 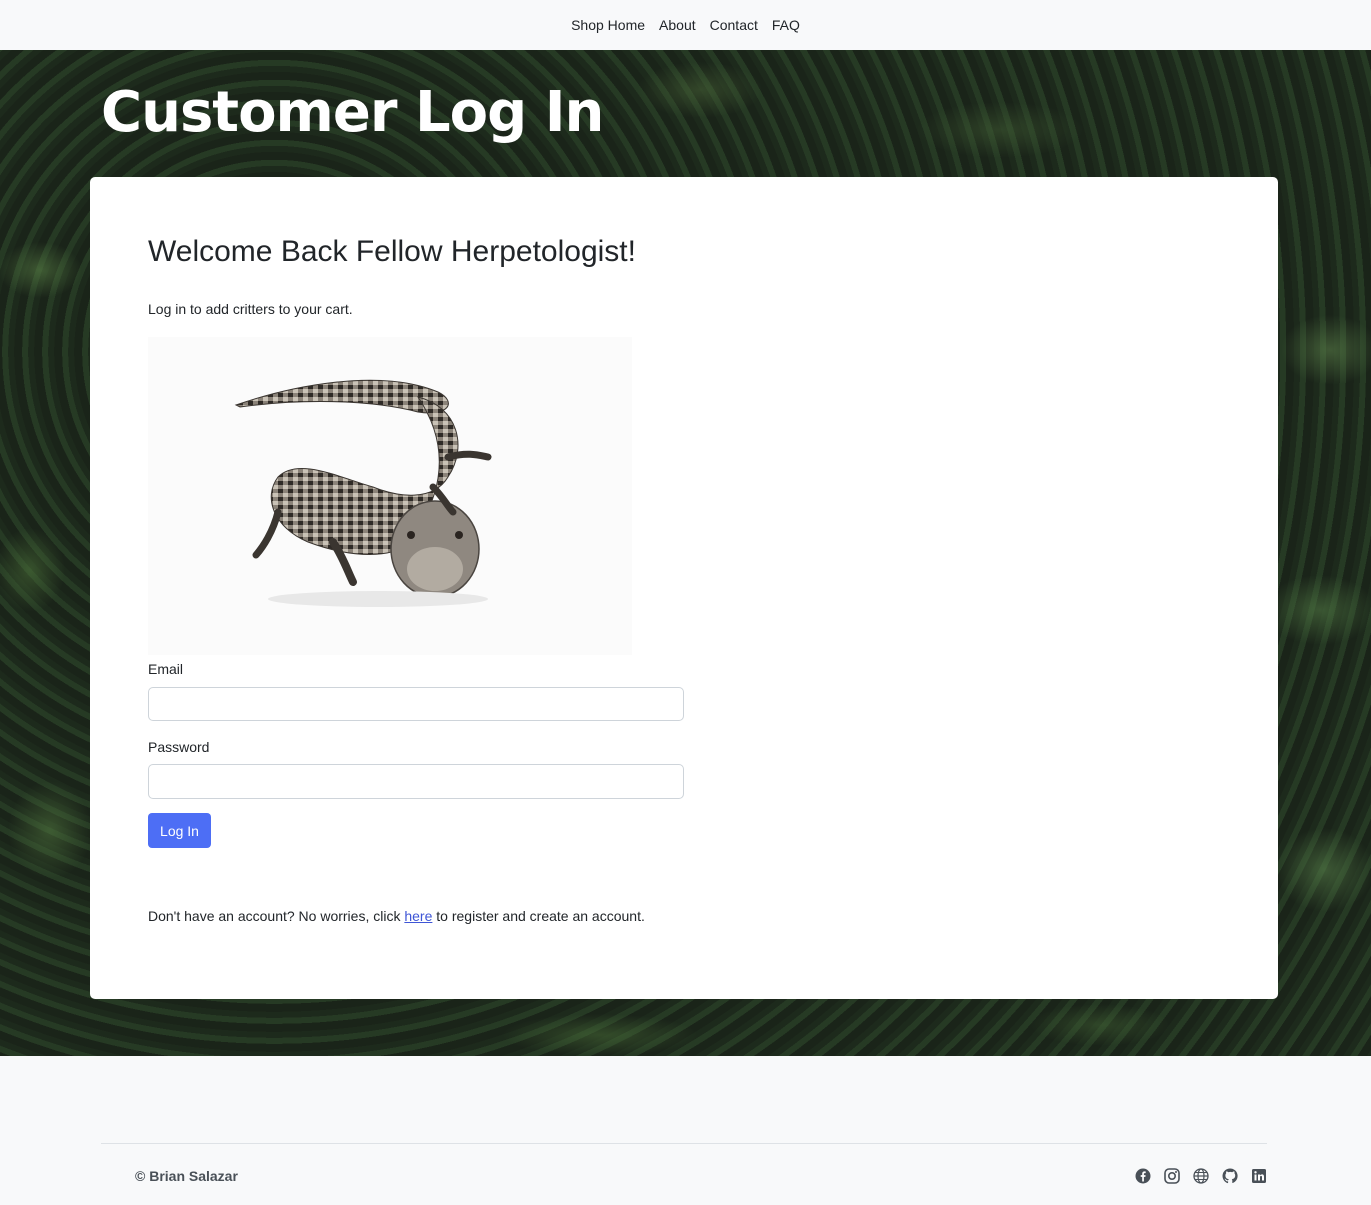 What do you see at coordinates (416, 704) in the screenshot?
I see `email-field` at bounding box center [416, 704].